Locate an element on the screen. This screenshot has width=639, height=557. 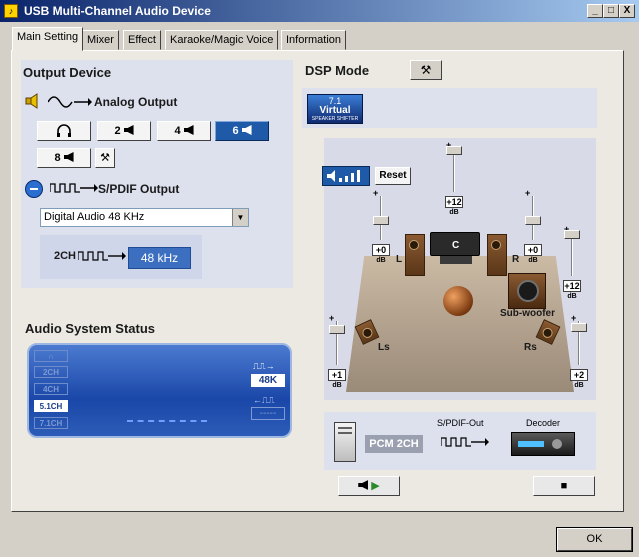
center-label: C is located at coordinates (456, 245).